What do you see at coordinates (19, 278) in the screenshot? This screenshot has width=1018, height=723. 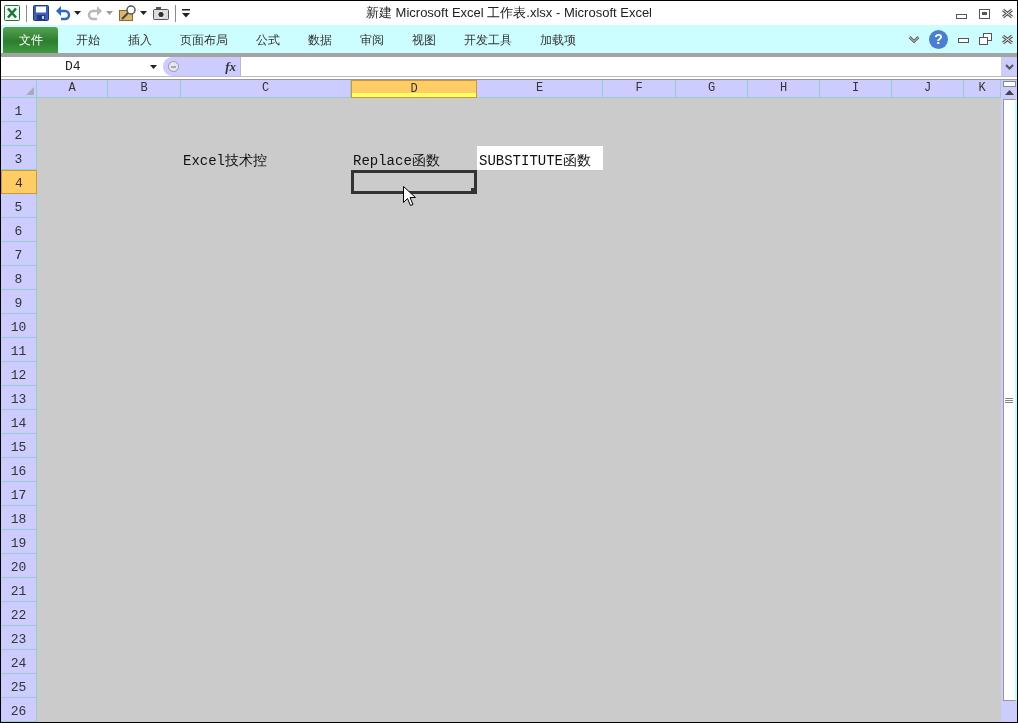 I see `row-header: 8` at bounding box center [19, 278].